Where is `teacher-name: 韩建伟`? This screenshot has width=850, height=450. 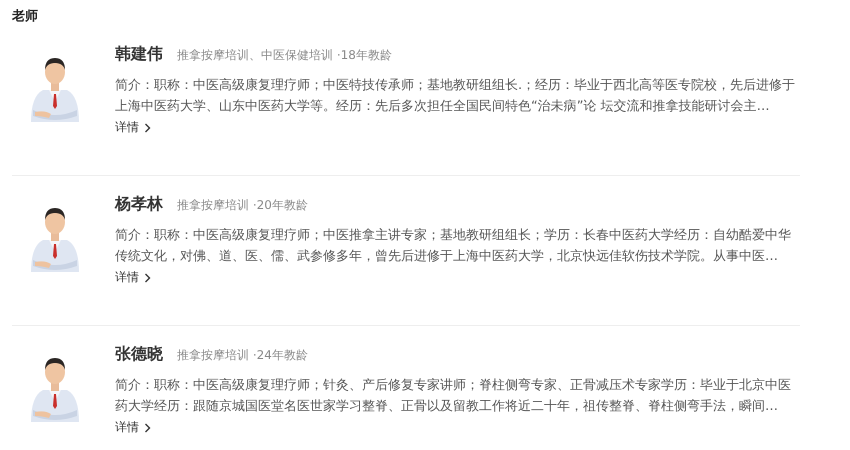 teacher-name: 韩建伟 is located at coordinates (139, 54).